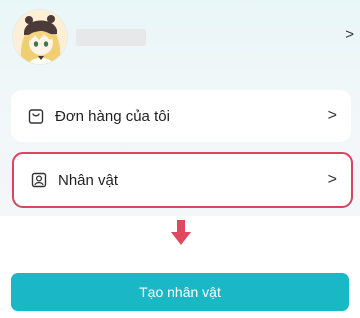 This screenshot has width=360, height=318. What do you see at coordinates (181, 233) in the screenshot?
I see `arrow-down-icon` at bounding box center [181, 233].